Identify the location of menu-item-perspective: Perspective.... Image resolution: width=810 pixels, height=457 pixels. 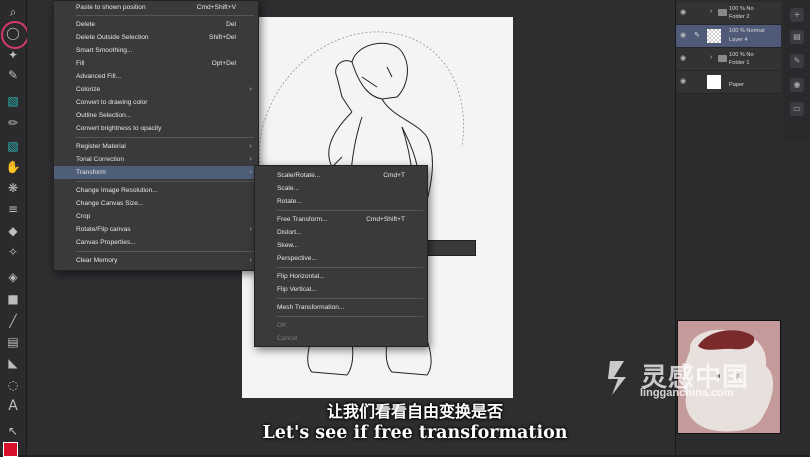
(341, 258).